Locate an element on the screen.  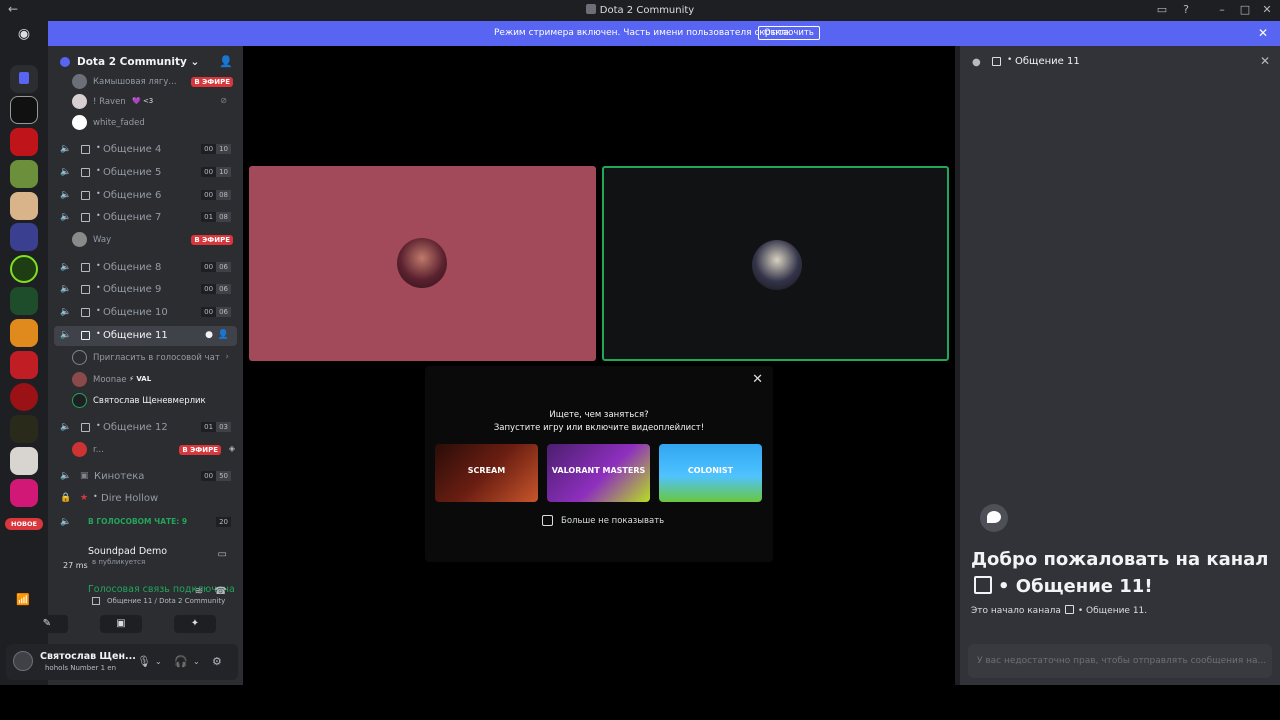
signal-icon: 📶 is located at coordinates (23, 599).